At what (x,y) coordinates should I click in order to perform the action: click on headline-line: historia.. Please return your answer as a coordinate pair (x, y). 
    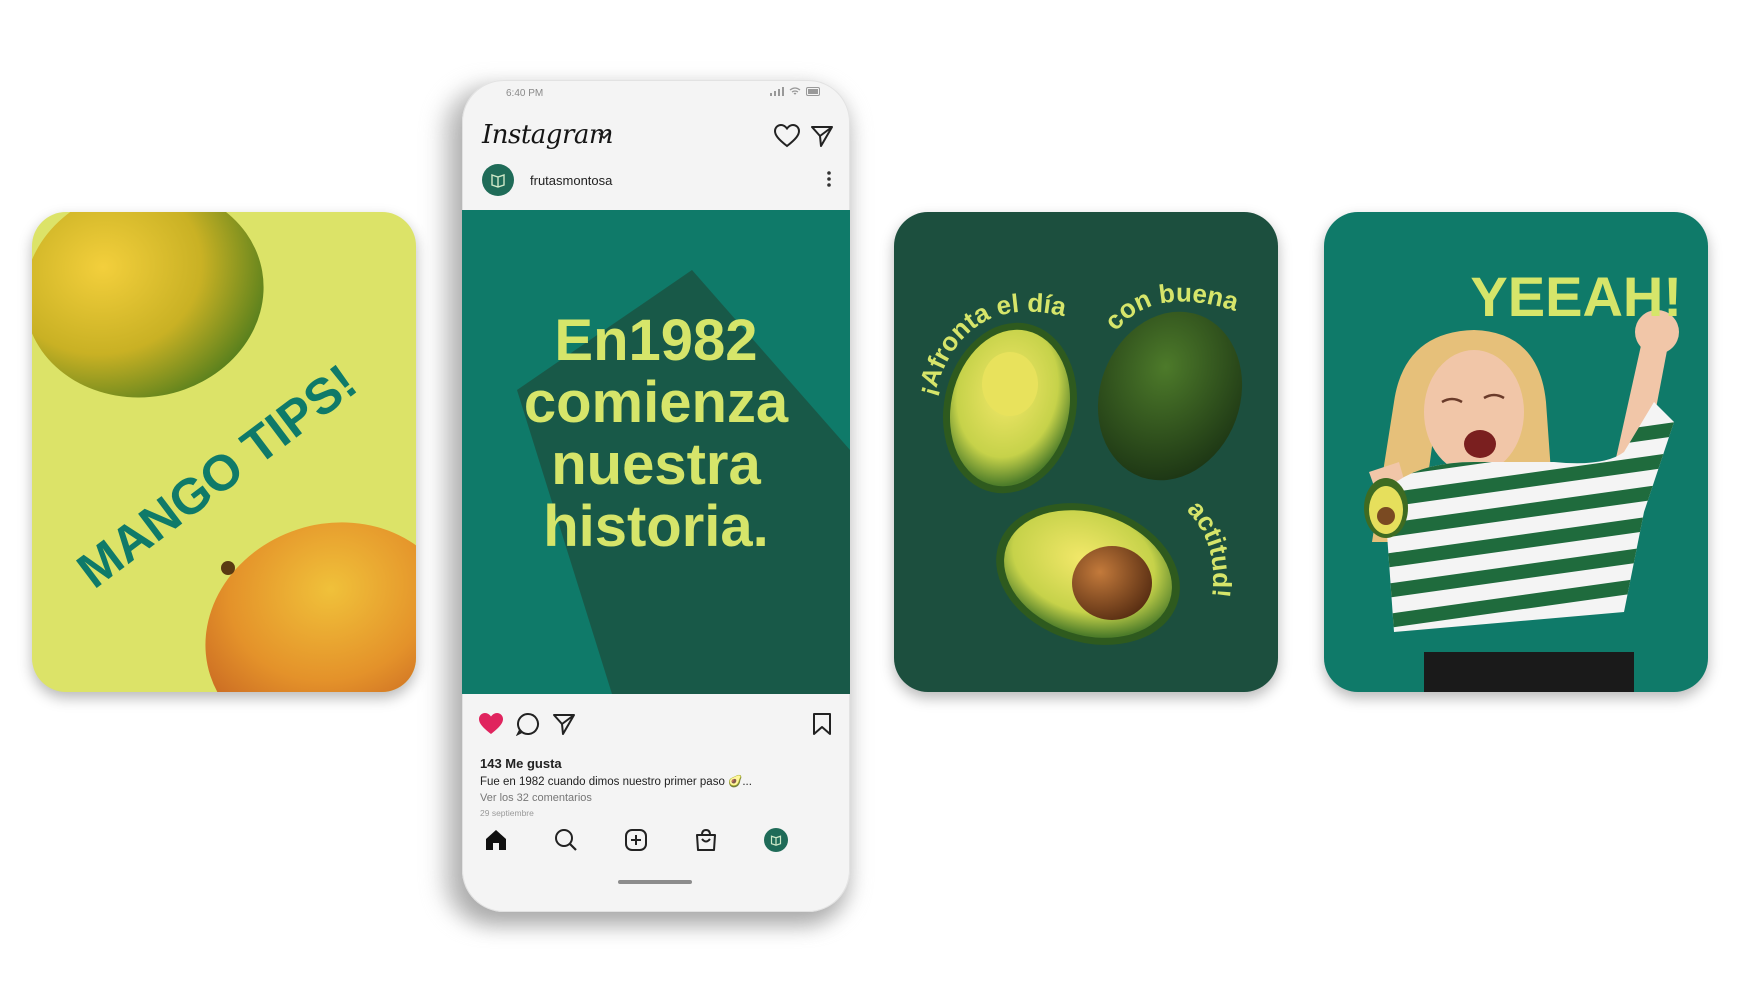
    Looking at the image, I should click on (656, 526).